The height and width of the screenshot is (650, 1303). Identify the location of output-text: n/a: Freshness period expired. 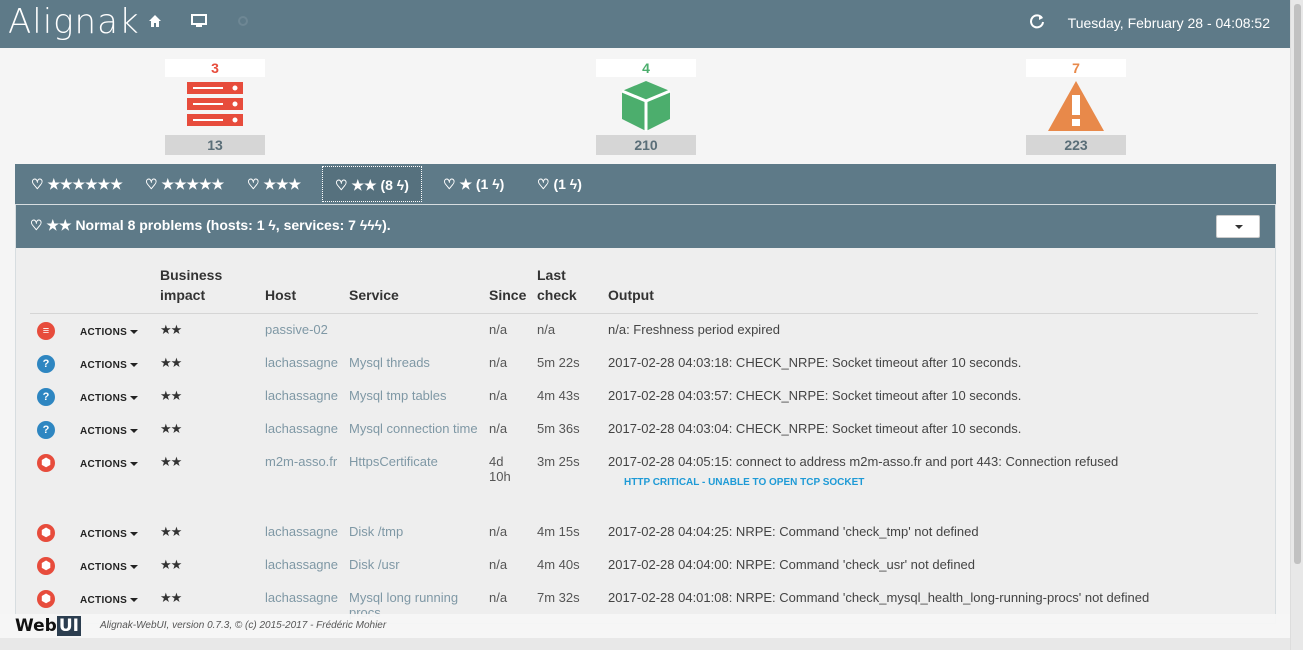
(694, 329).